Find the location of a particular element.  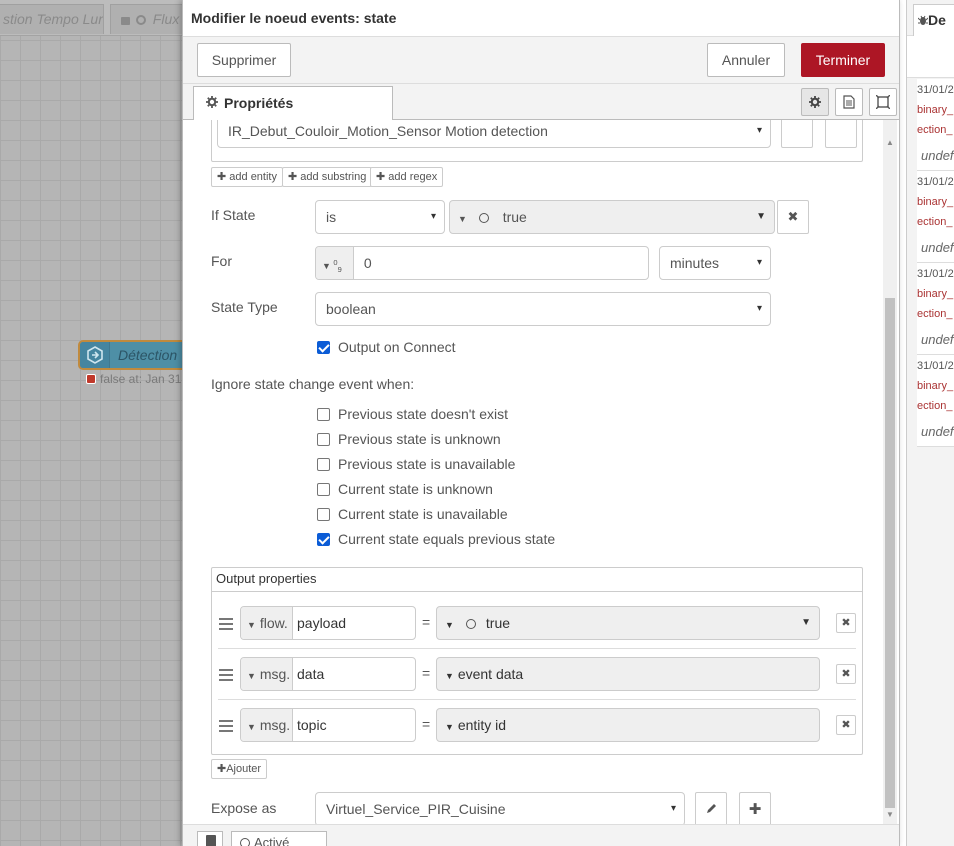

add-substring-label: add substring is located at coordinates (333, 177).